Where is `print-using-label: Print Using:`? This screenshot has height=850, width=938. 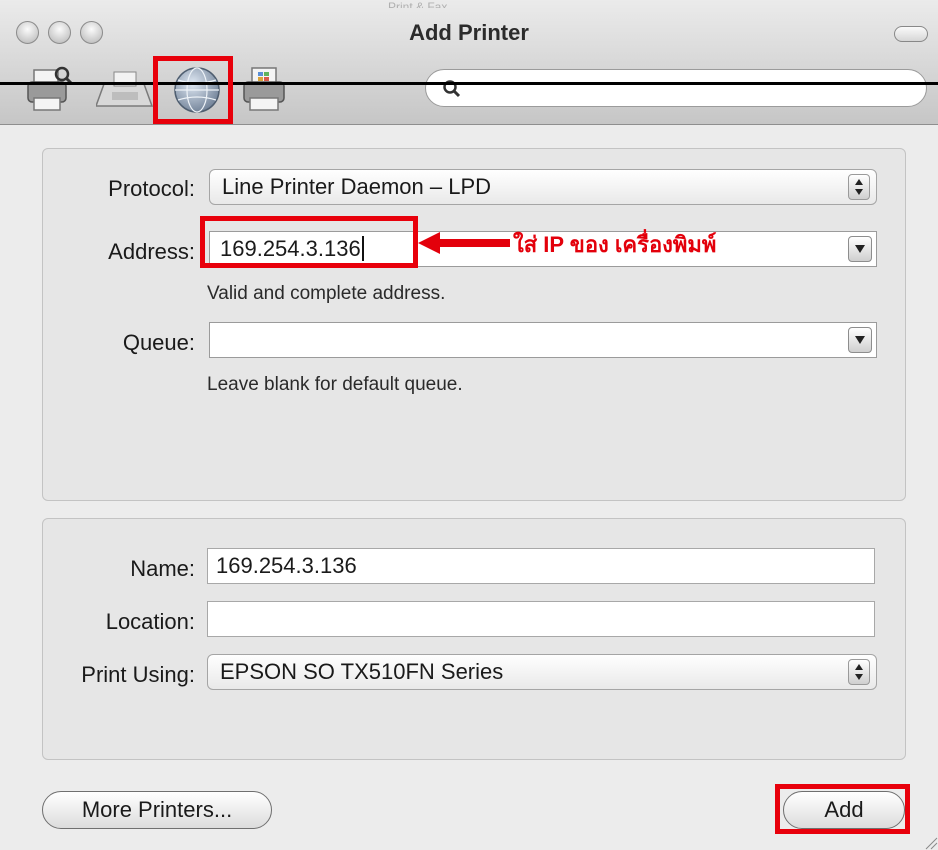
print-using-label: Print Using: is located at coordinates (138, 674).